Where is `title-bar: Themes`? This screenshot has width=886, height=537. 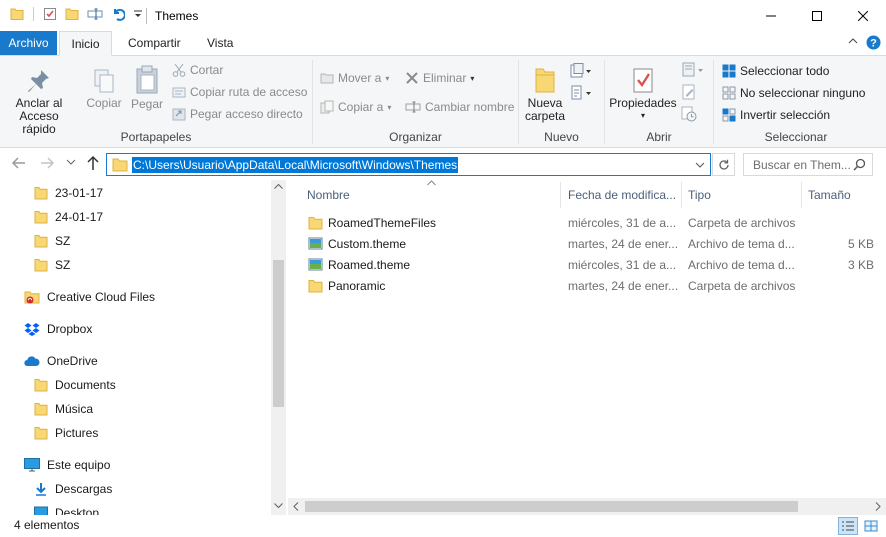
title-bar: Themes is located at coordinates (443, 15).